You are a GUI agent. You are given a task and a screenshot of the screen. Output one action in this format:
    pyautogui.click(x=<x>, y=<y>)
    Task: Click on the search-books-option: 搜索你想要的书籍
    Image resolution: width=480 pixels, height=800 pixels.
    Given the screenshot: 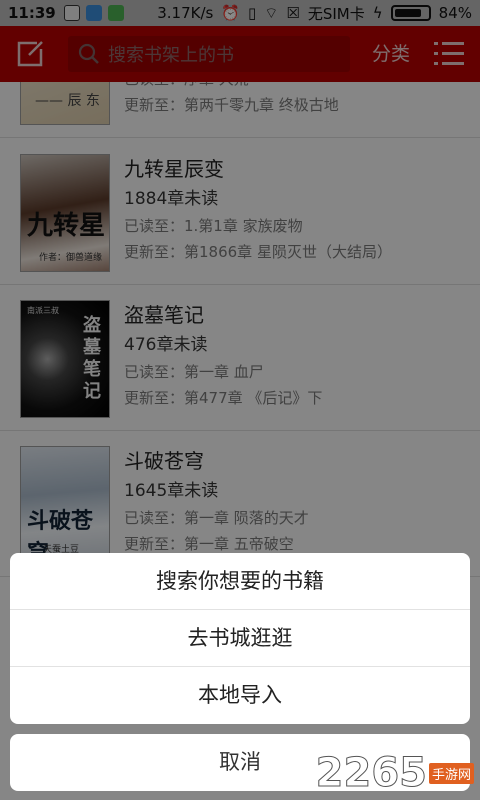 What is the action you would take?
    pyautogui.click(x=240, y=581)
    